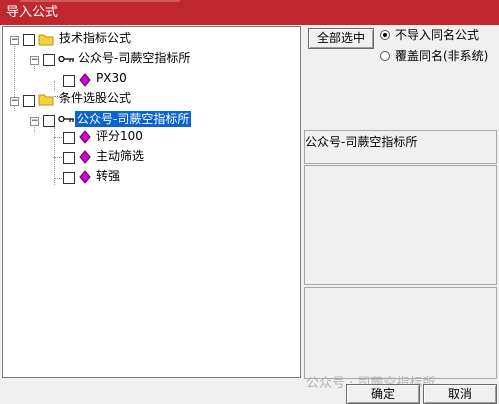 Image resolution: width=499 pixels, height=404 pixels. What do you see at coordinates (385, 35) in the screenshot?
I see `skip-same-name-radio` at bounding box center [385, 35].